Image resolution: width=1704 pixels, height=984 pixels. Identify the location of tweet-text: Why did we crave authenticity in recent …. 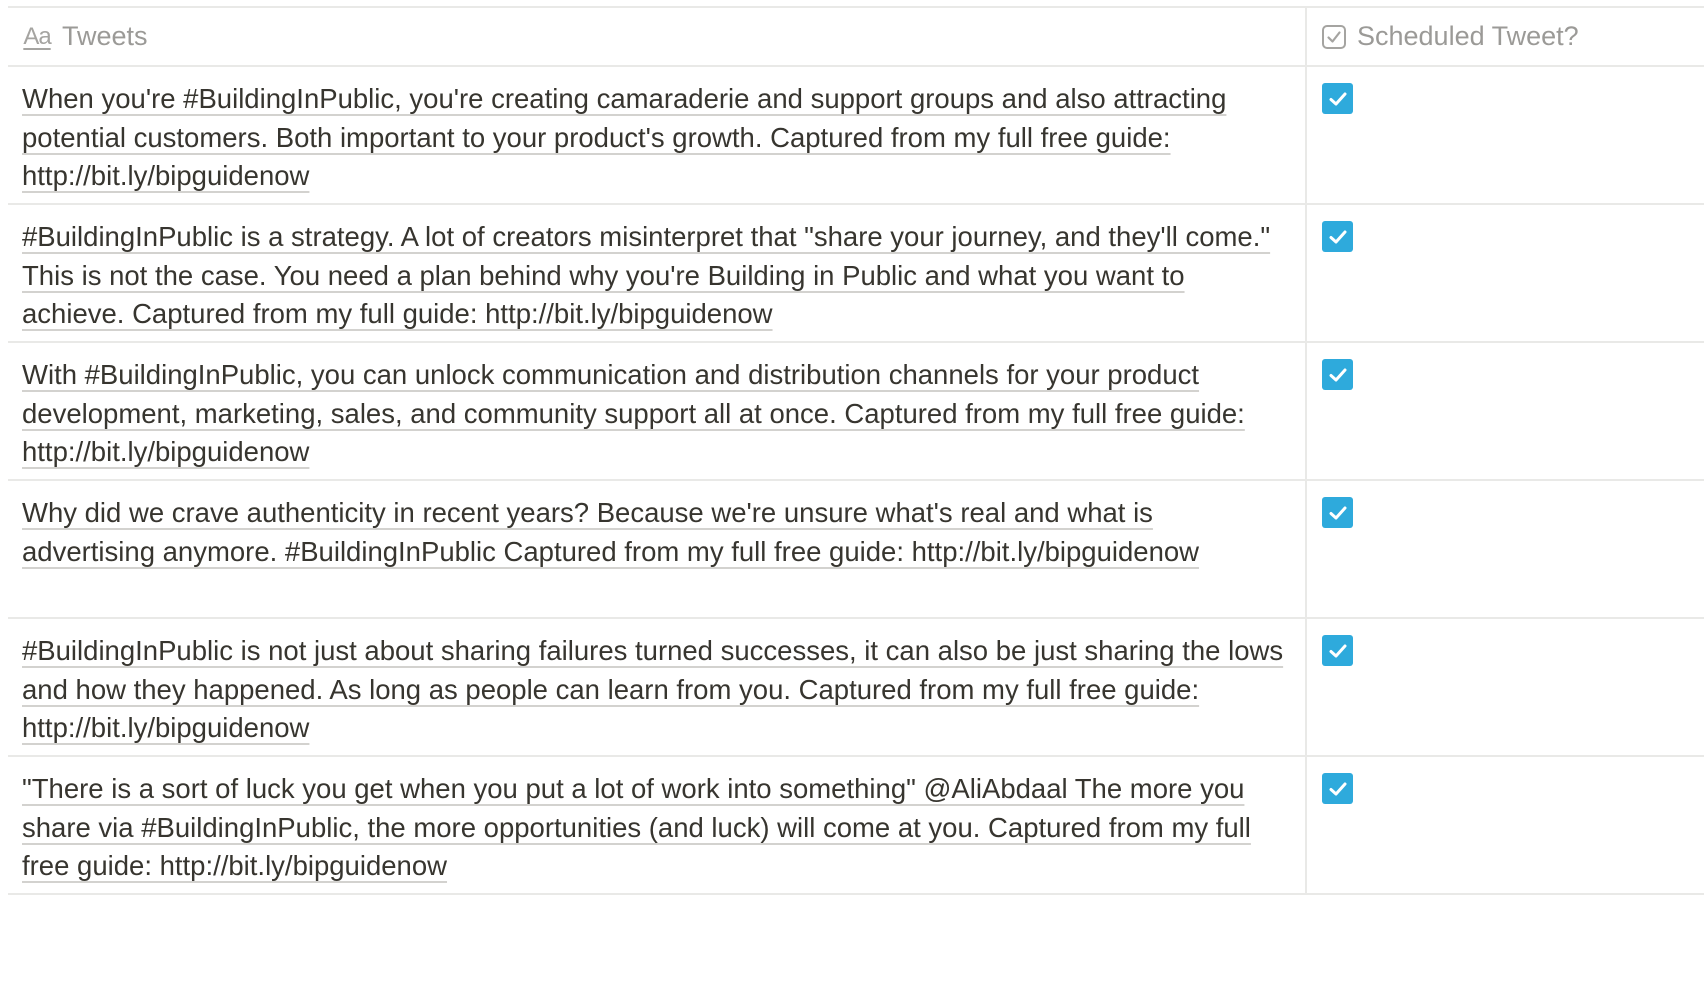
(611, 532).